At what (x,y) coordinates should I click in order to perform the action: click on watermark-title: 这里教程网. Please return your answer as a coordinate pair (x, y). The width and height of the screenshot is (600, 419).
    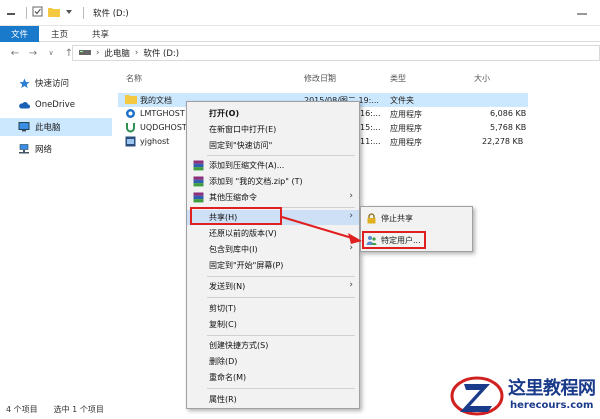
    Looking at the image, I should click on (552, 388).